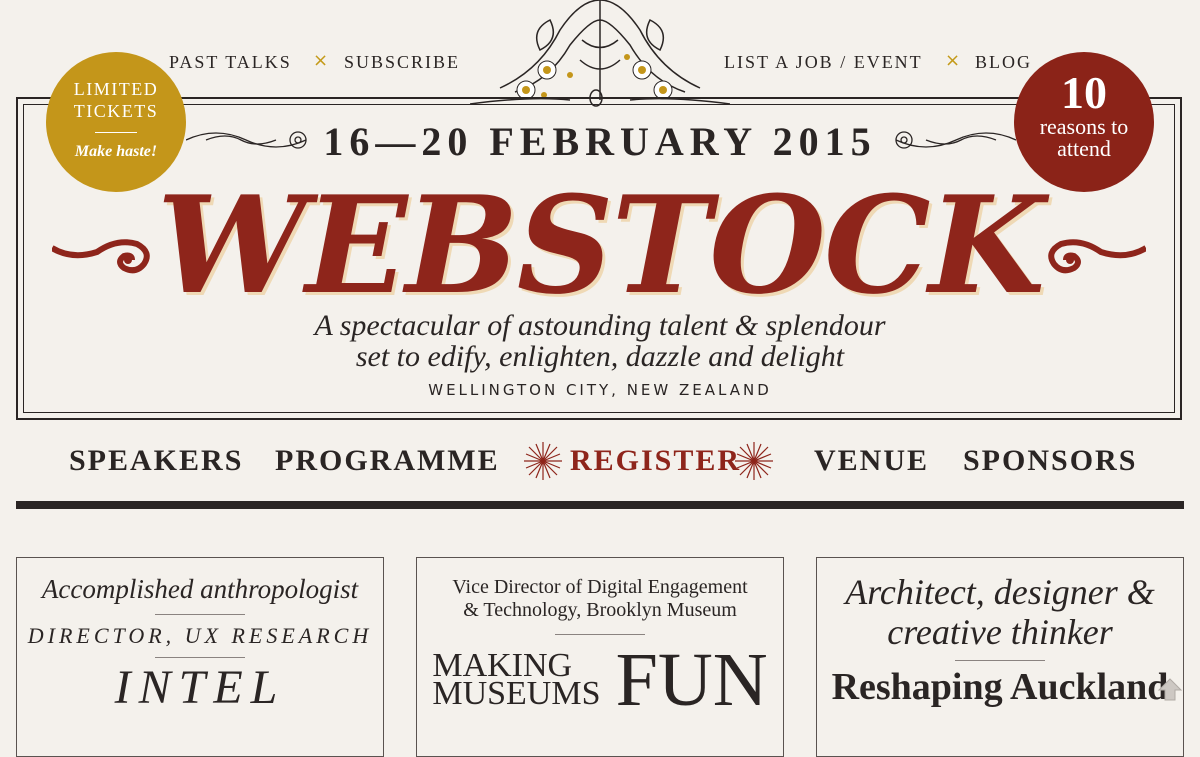 Image resolution: width=1200 pixels, height=757 pixels. I want to click on speaker-title: DIRECTOR, UX RESEARCH, so click(200, 635).